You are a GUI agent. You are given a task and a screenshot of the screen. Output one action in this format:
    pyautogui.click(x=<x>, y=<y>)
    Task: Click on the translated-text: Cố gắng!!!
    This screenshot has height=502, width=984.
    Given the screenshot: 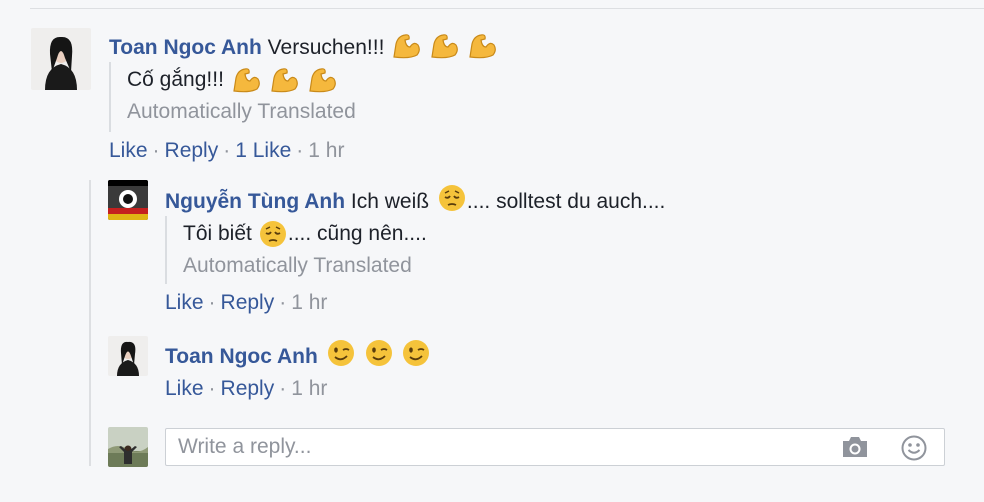 What is the action you would take?
    pyautogui.click(x=241, y=80)
    